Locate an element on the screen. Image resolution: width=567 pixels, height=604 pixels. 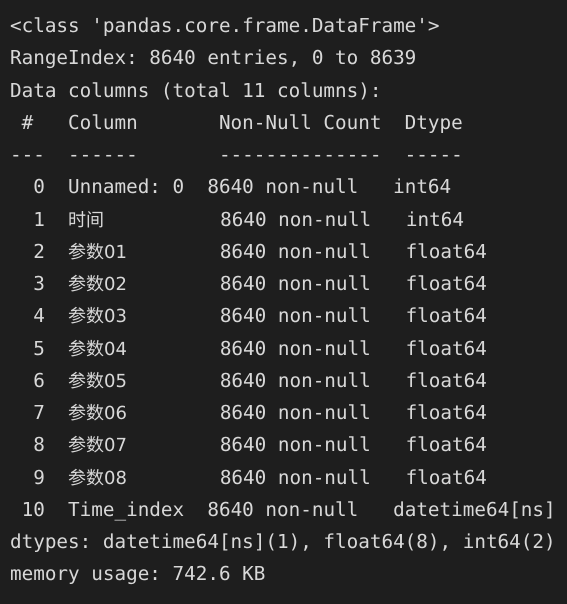
row-index: 6 is located at coordinates (39, 380).